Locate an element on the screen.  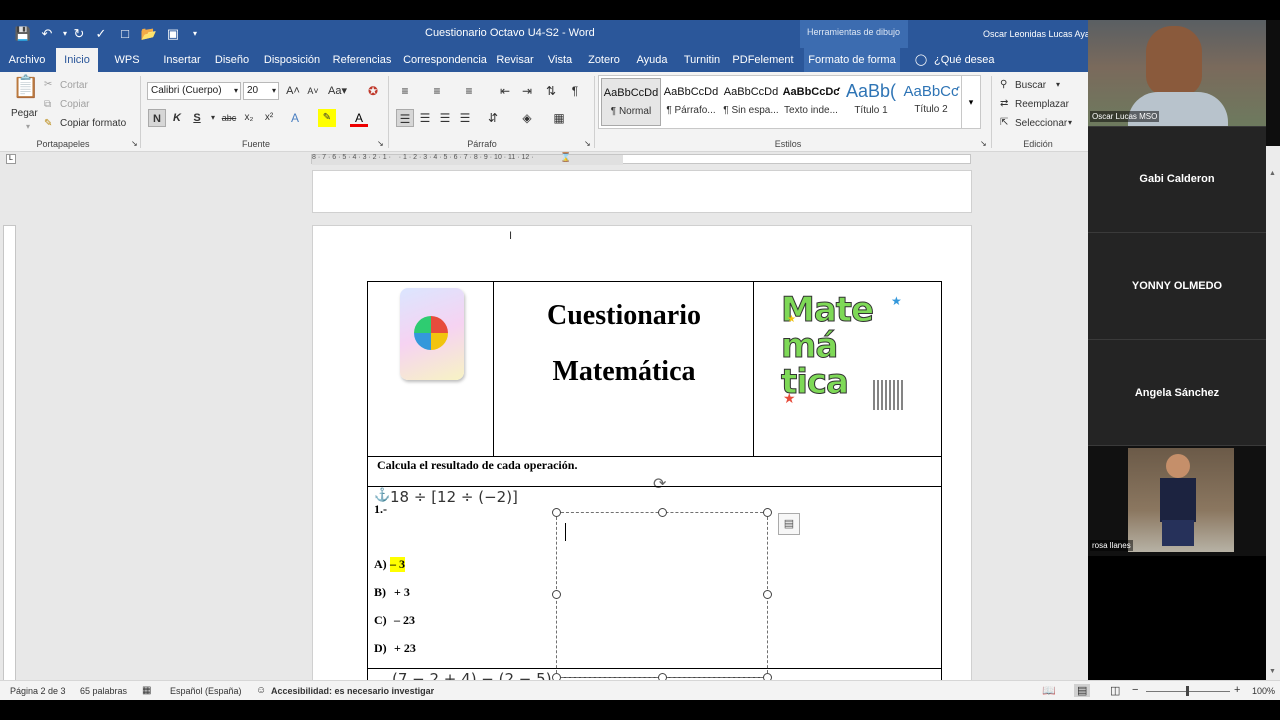
tab-formato-de-forma: Formato de forma is located at coordinates (852, 60).